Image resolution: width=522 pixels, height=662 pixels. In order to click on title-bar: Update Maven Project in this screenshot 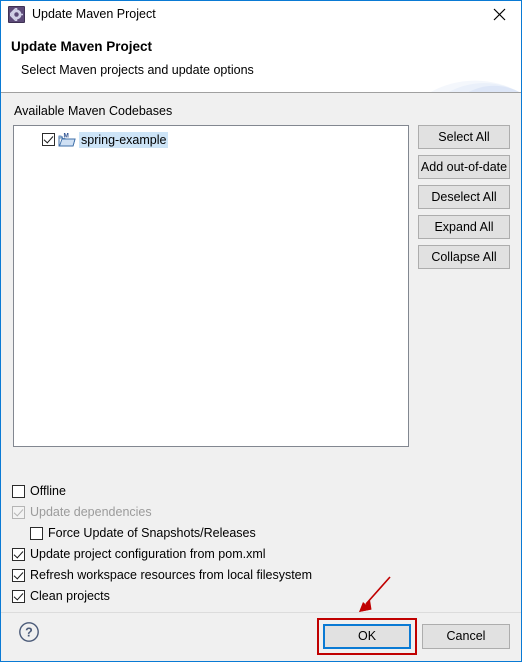, I will do `click(261, 15)`.